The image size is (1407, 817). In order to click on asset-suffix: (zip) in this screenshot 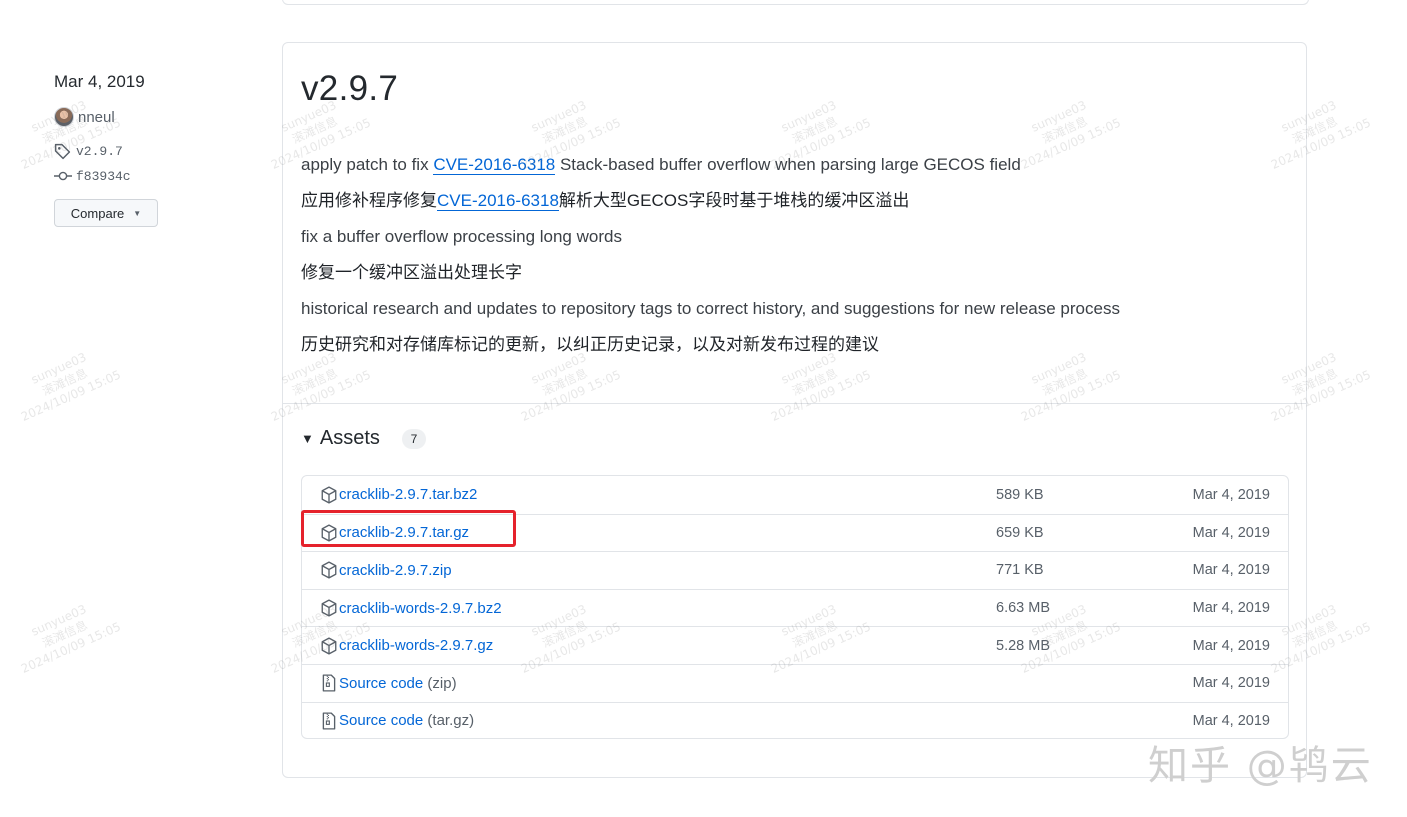, I will do `click(440, 683)`.